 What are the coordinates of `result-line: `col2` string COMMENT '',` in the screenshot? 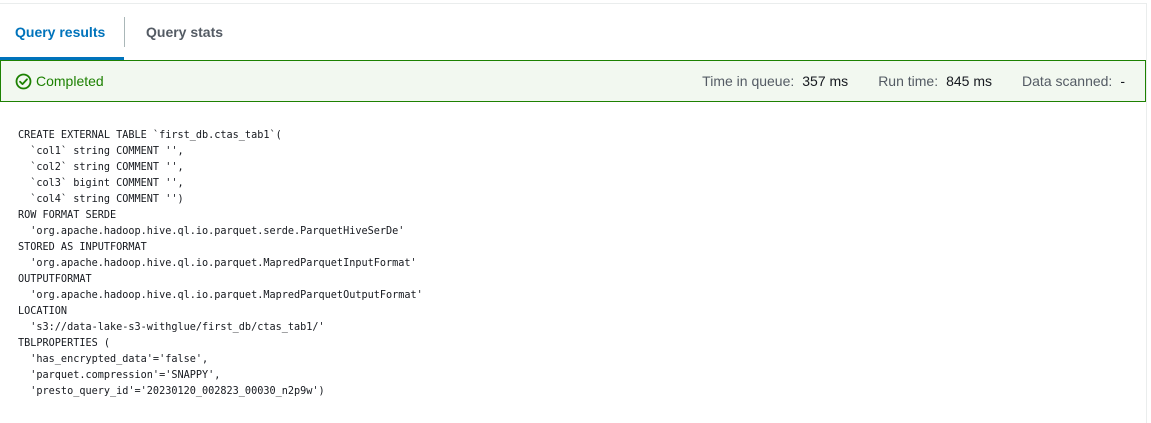 It's located at (101, 167).